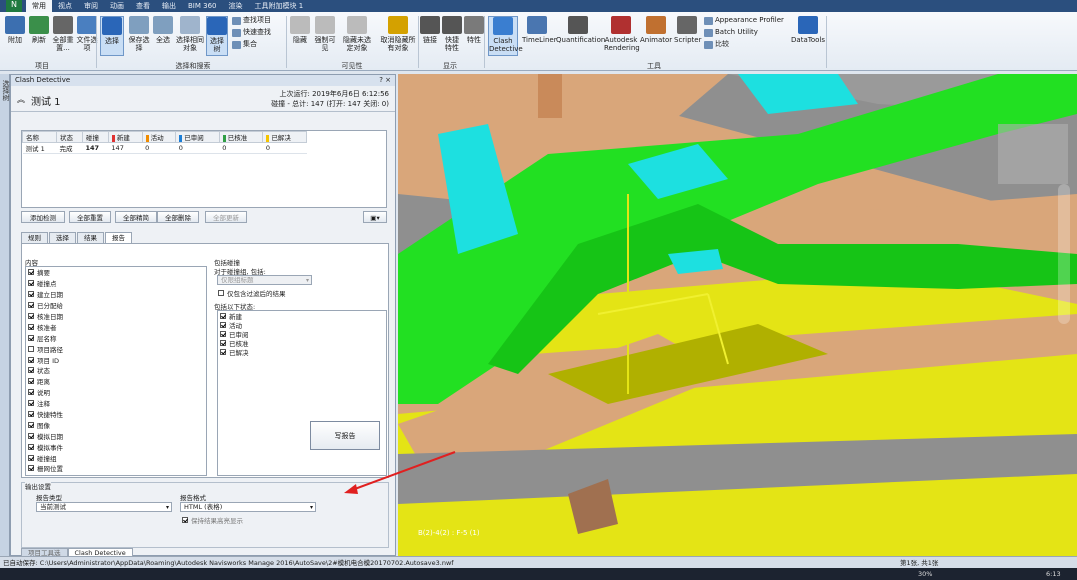  I want to click on report-type-select: 当前测试, so click(104, 507).